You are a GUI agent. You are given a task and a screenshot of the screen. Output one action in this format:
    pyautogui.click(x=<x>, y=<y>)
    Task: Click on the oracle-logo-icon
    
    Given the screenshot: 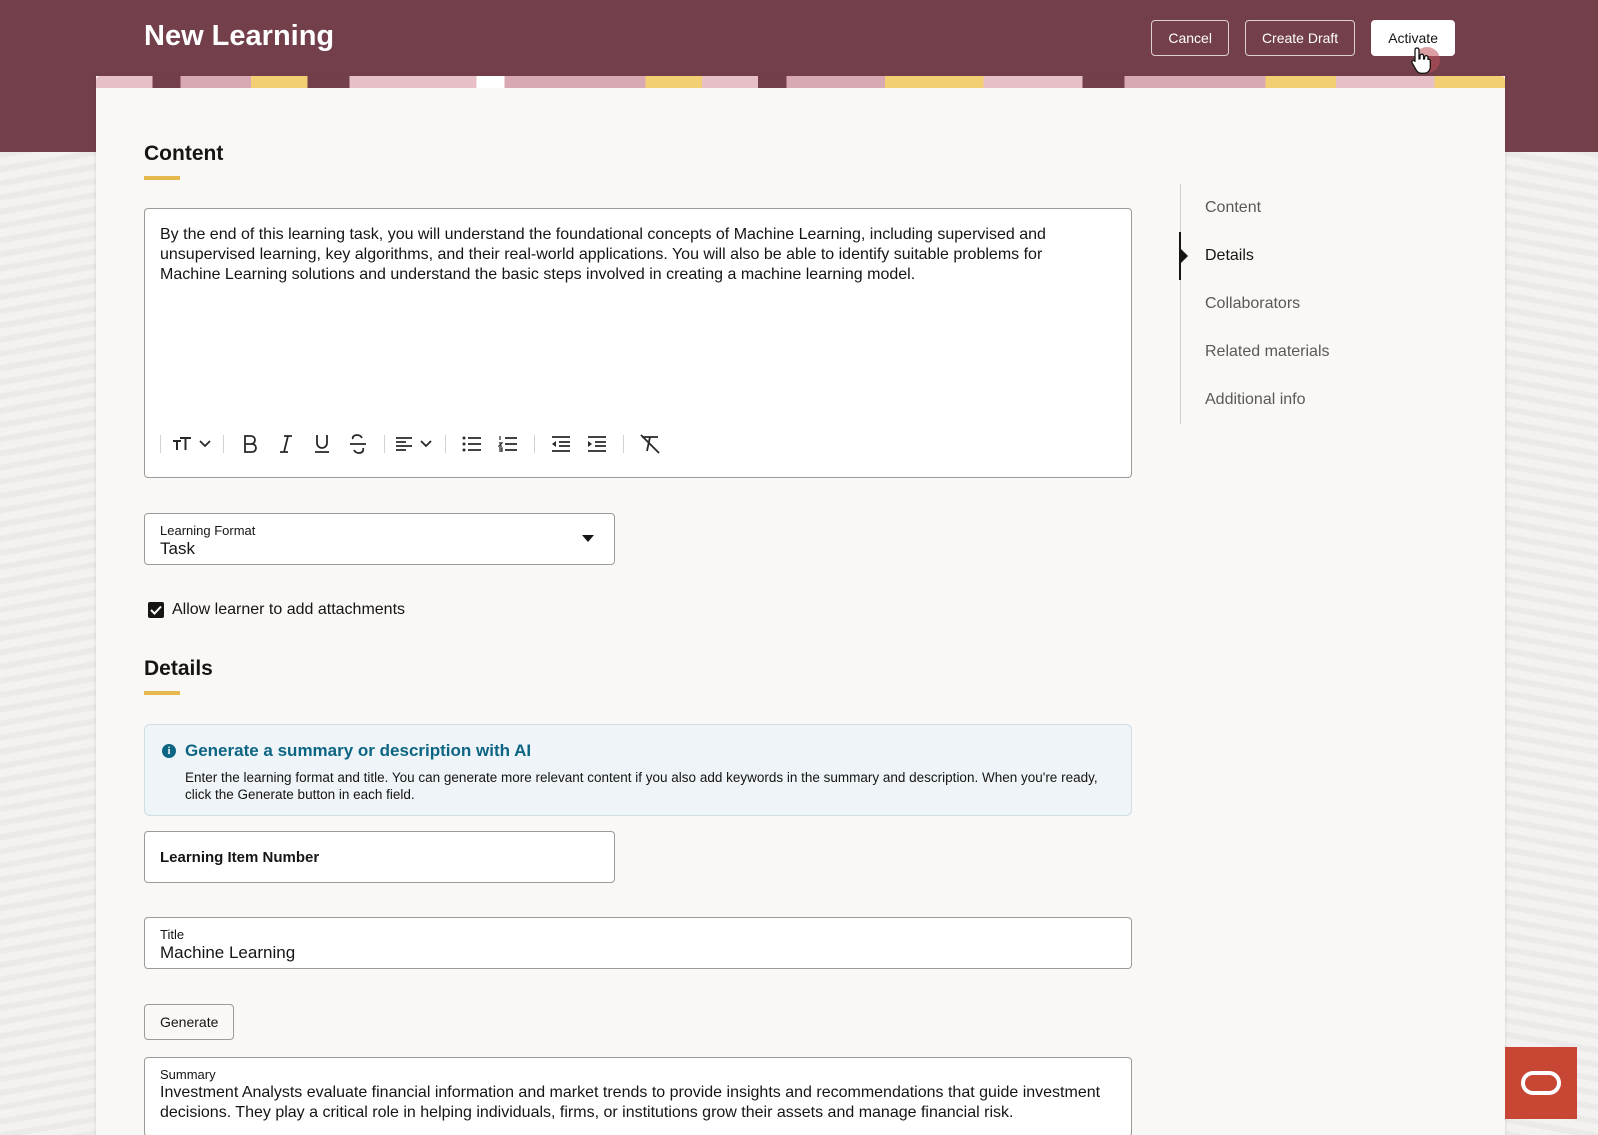 What is the action you would take?
    pyautogui.click(x=1541, y=1083)
    